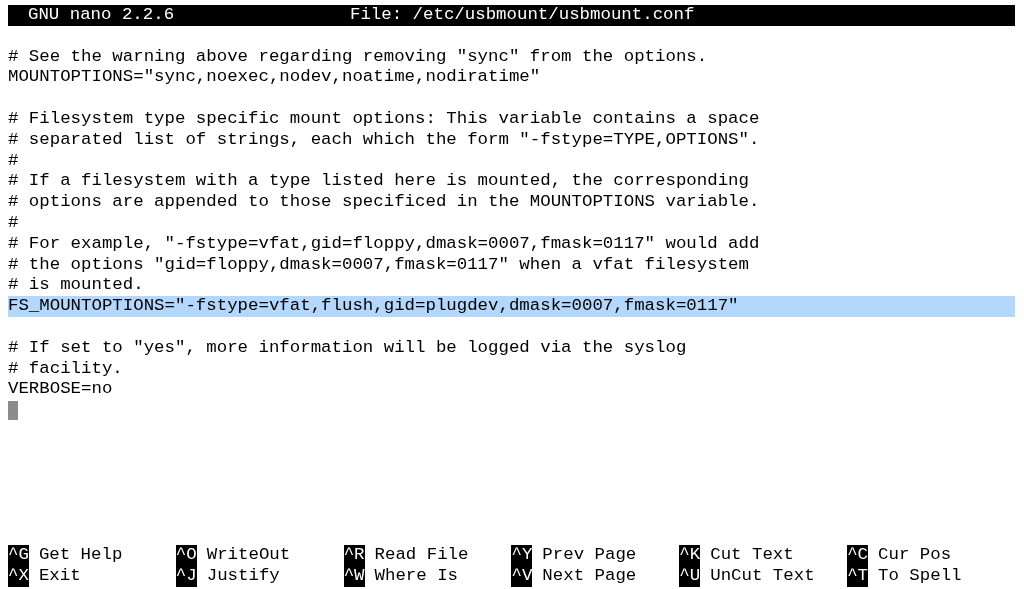 The height and width of the screenshot is (589, 1024). What do you see at coordinates (858, 576) in the screenshot?
I see `shortcut-key: ^T` at bounding box center [858, 576].